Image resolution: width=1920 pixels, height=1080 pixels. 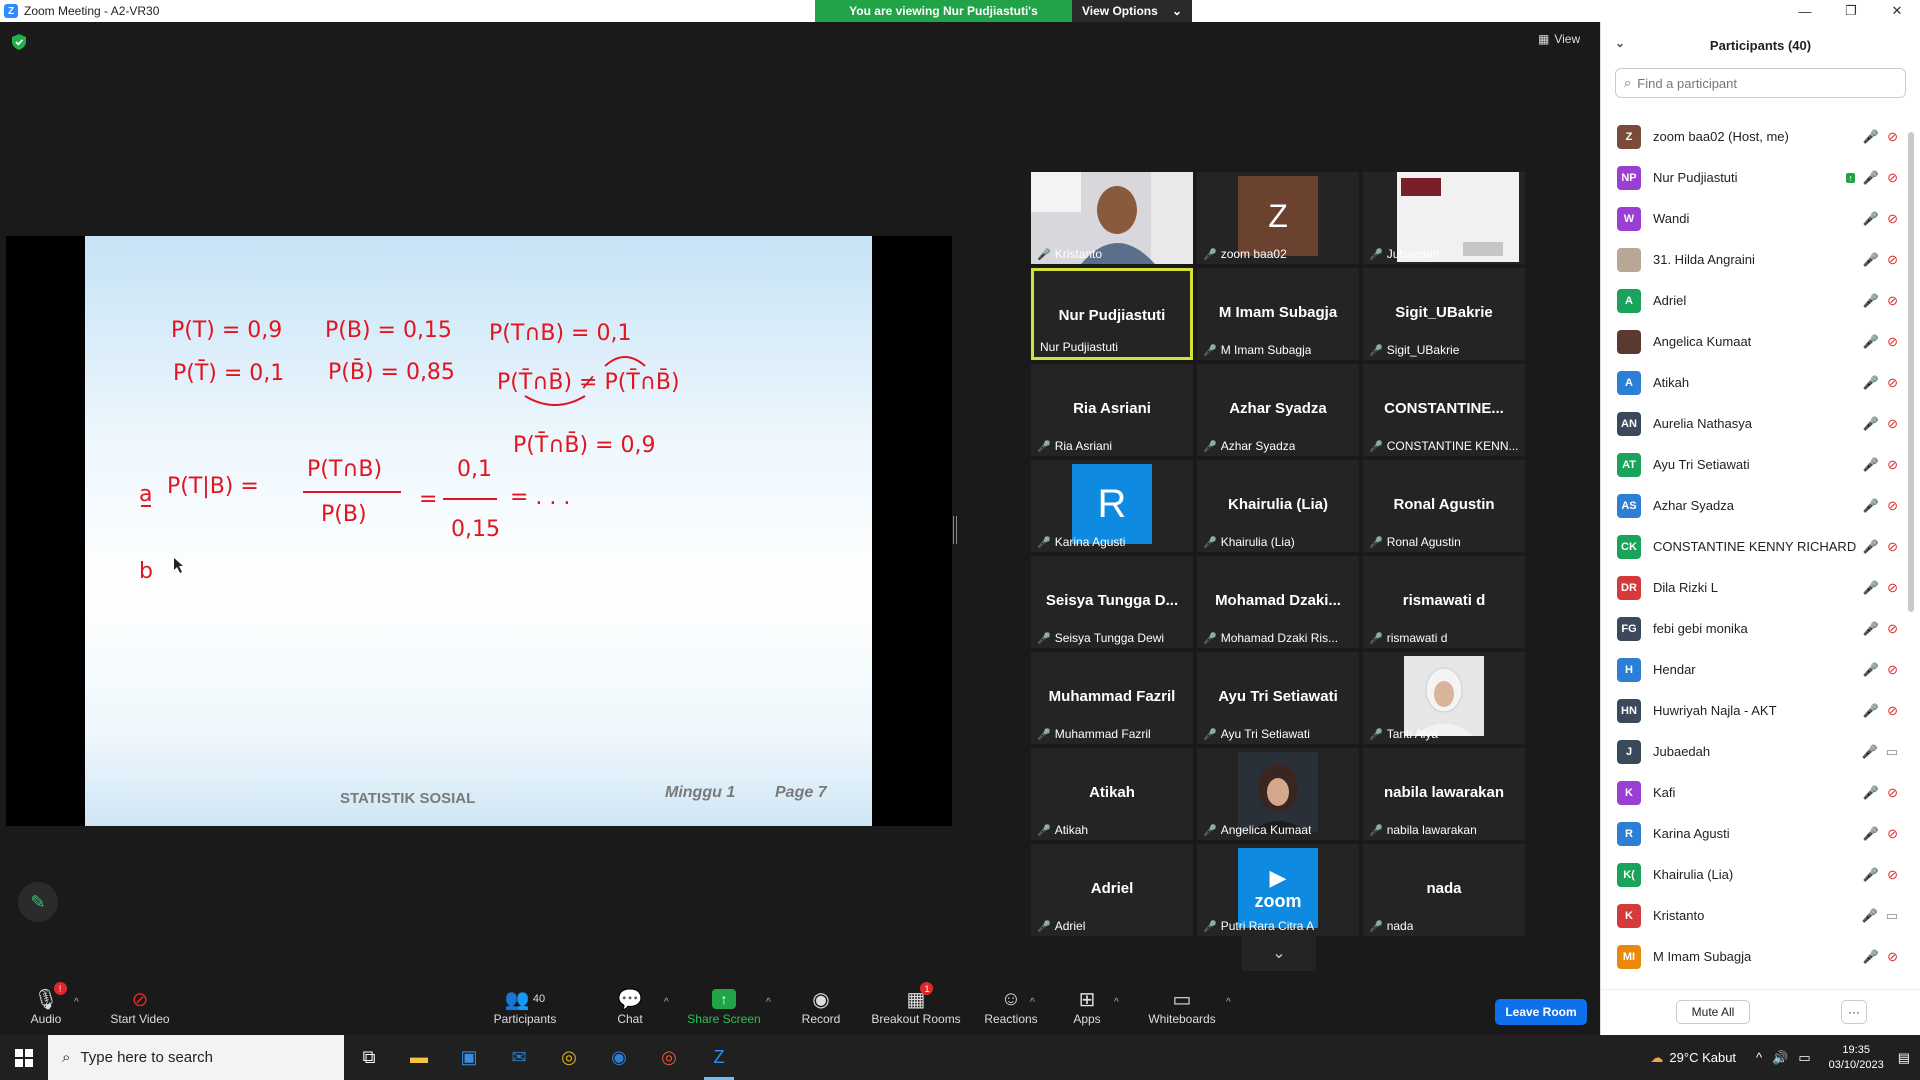 What do you see at coordinates (46, 1006) in the screenshot?
I see `audio-button: 🎙! Audio` at bounding box center [46, 1006].